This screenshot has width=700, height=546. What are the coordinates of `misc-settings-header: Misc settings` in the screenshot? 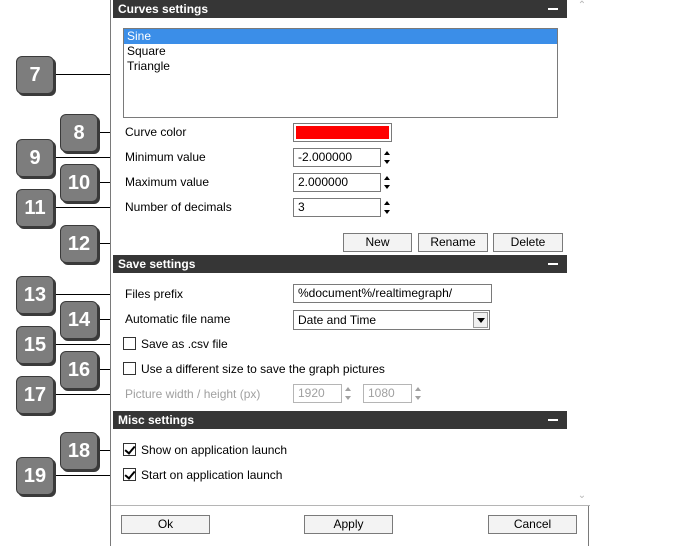 It's located at (340, 420).